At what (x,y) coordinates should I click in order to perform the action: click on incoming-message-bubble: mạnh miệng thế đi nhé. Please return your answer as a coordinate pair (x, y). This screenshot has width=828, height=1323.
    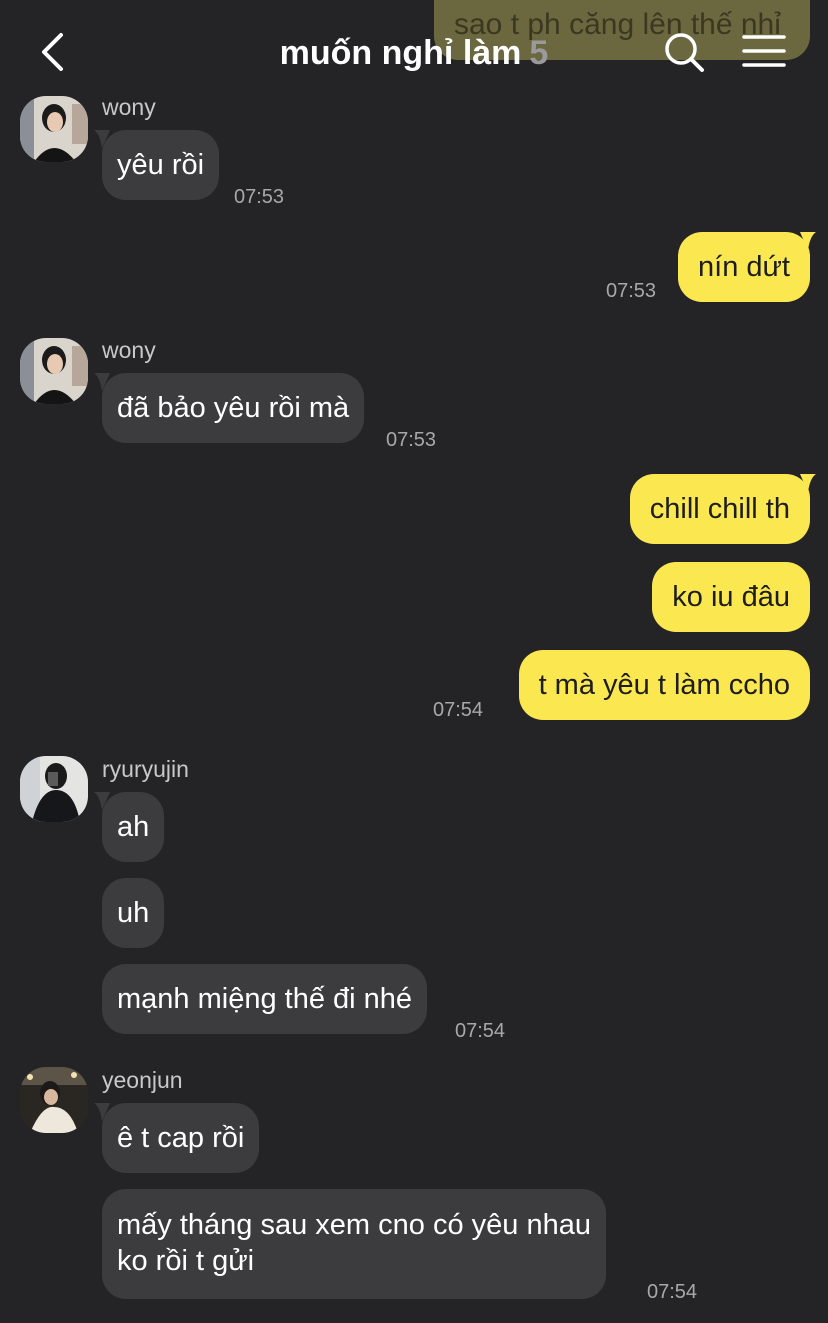
    Looking at the image, I should click on (265, 999).